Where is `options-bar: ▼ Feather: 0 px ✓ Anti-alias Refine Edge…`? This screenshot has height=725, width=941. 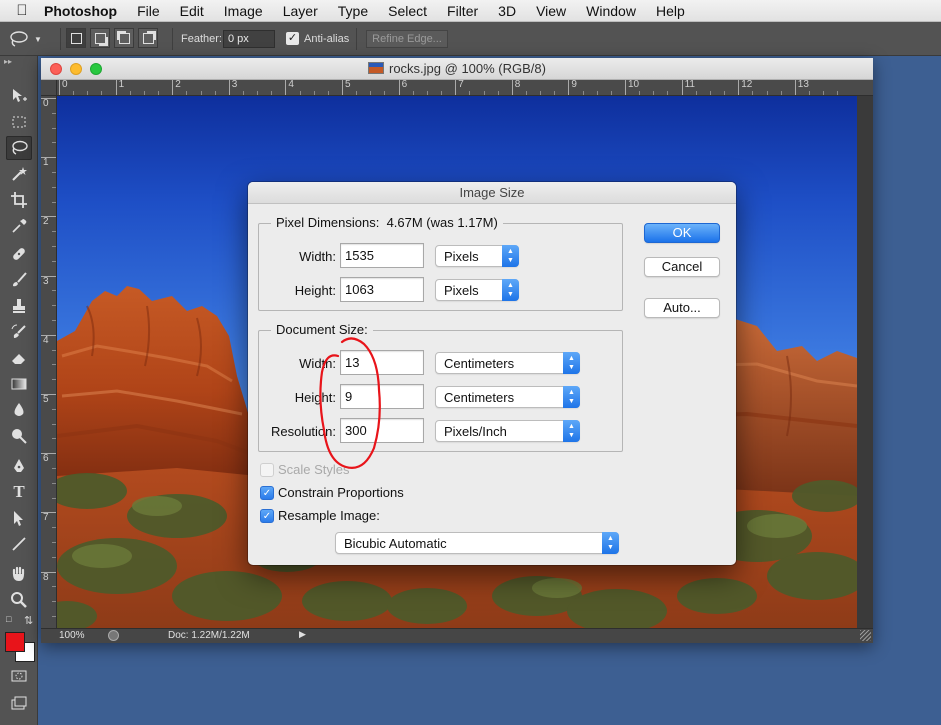 options-bar: ▼ Feather: 0 px ✓ Anti-alias Refine Edge… is located at coordinates (470, 39).